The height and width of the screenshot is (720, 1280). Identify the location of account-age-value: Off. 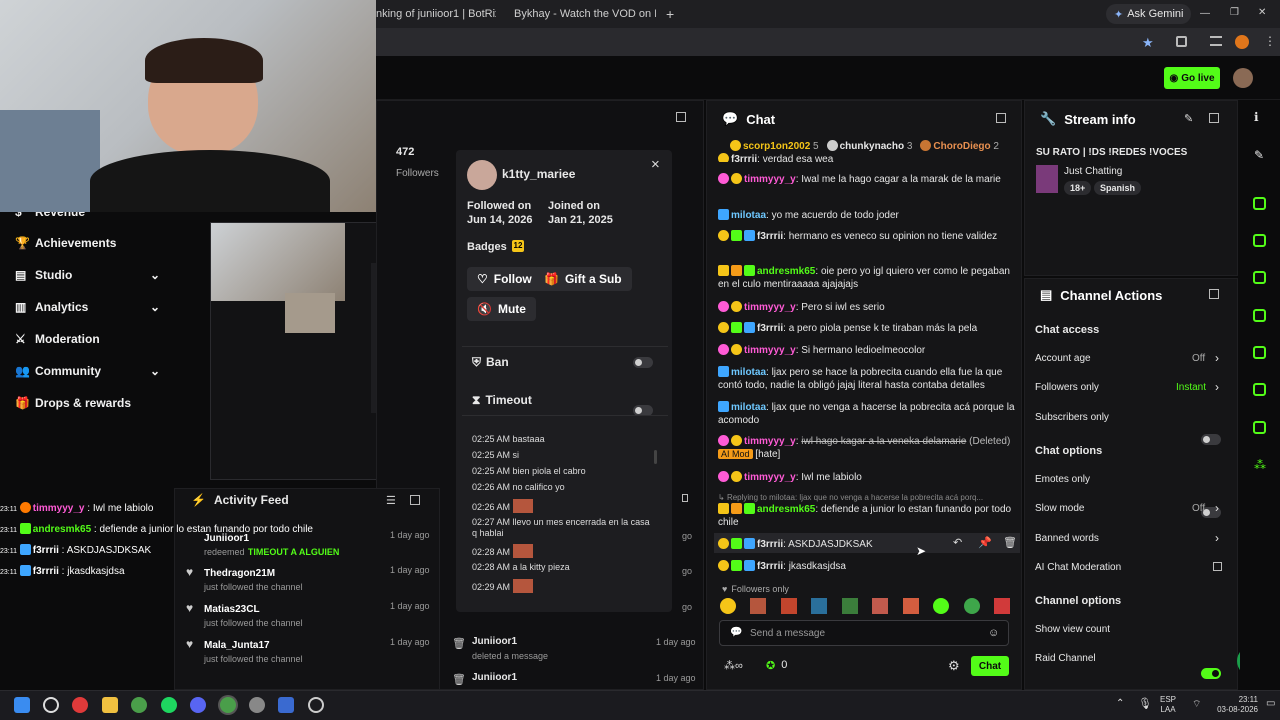
(1198, 358).